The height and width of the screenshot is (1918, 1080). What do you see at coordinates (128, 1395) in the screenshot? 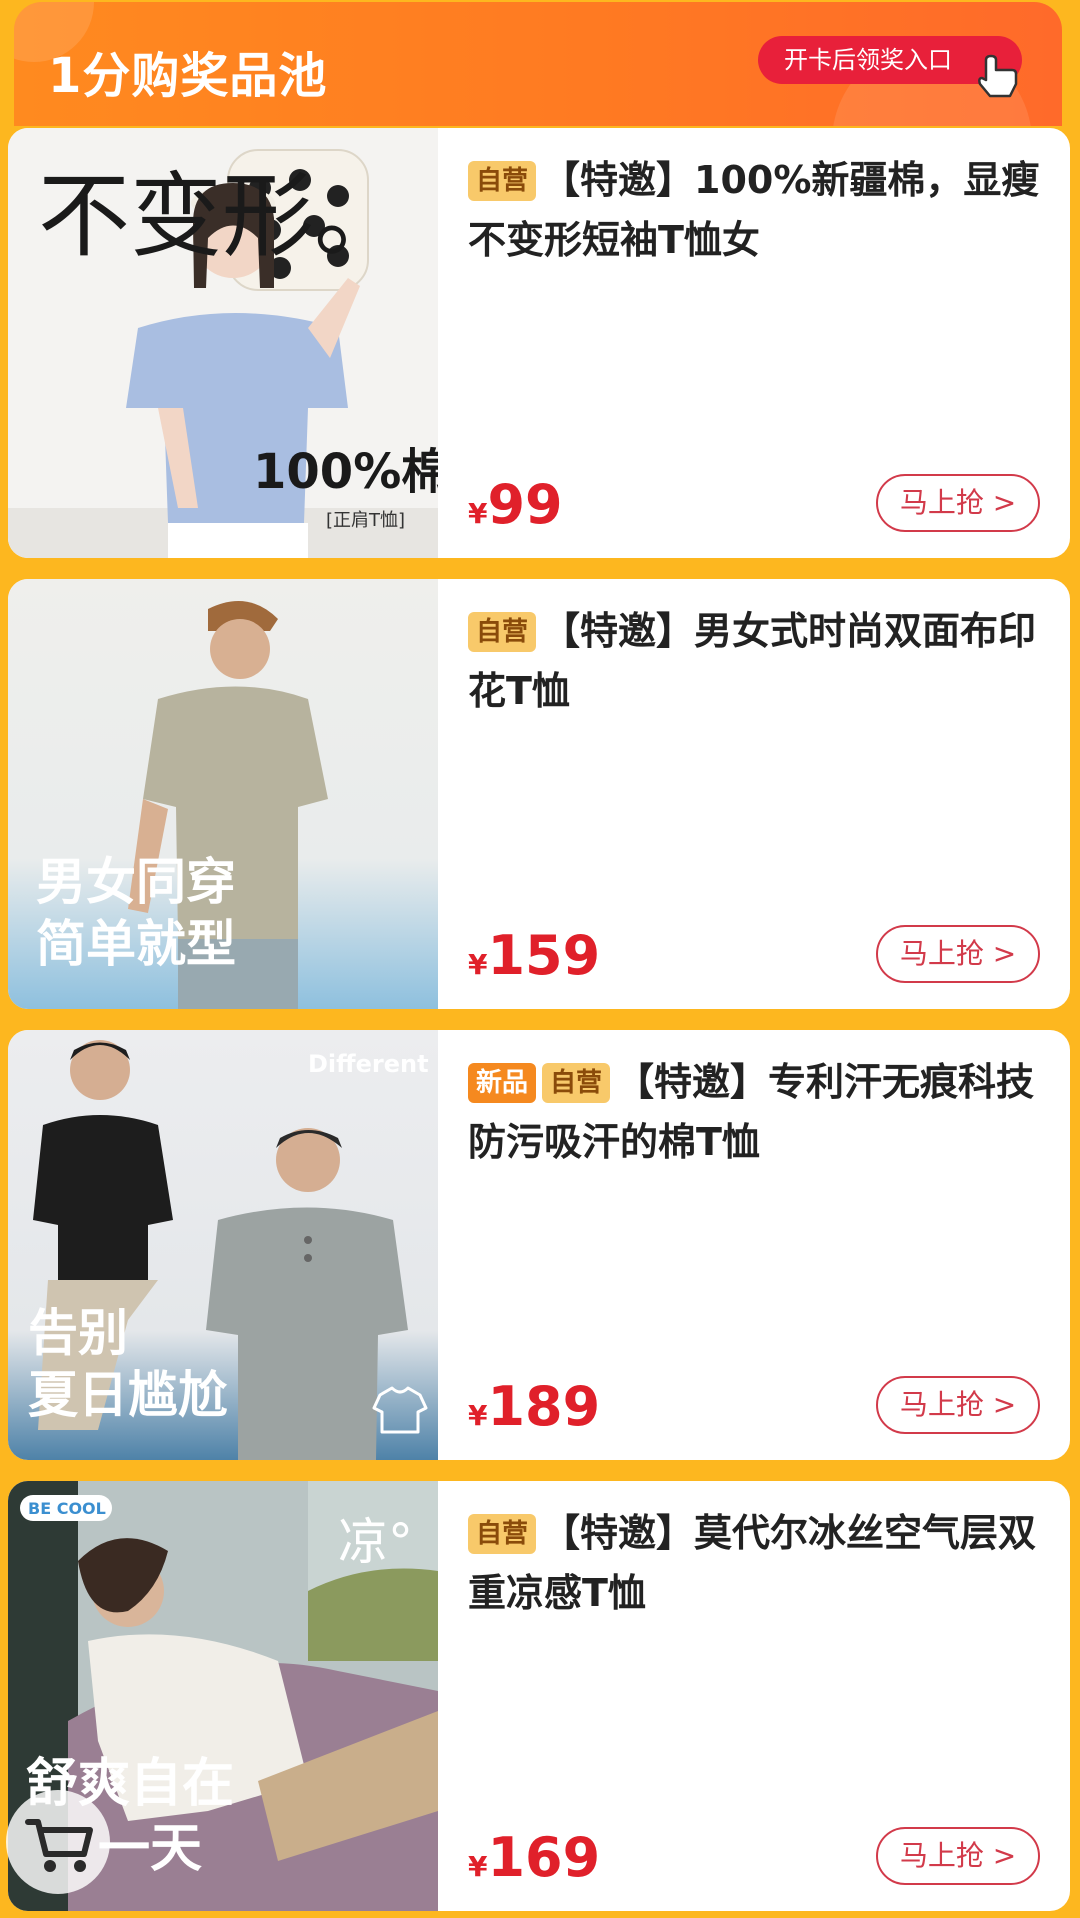
I see `image-text: 夏日尴尬` at bounding box center [128, 1395].